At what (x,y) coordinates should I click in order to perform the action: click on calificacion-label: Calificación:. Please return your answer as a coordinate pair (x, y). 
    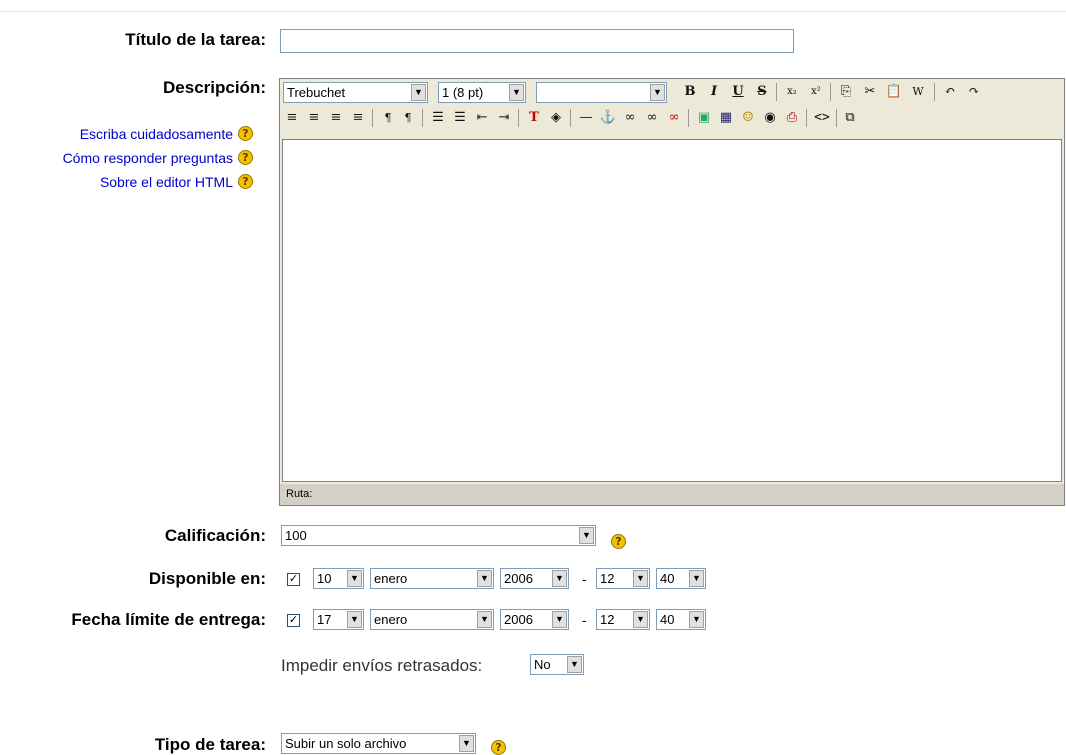
    Looking at the image, I should click on (215, 535).